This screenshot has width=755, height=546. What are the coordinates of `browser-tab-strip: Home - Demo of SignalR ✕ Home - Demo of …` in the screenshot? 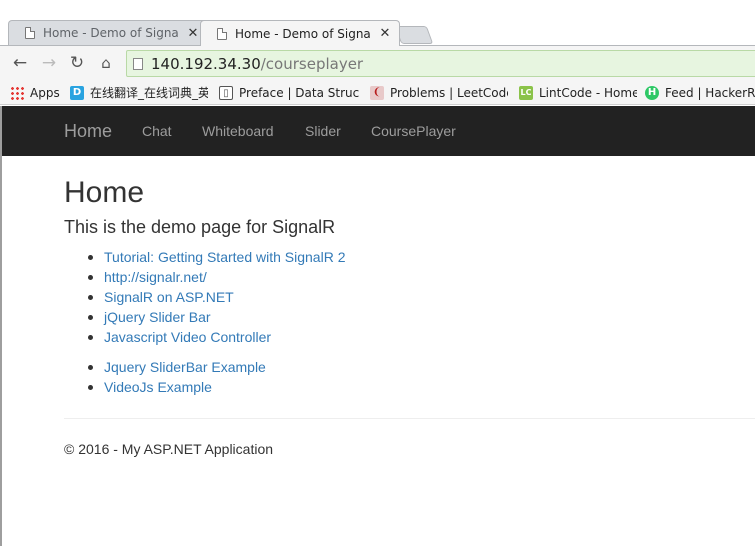 It's located at (377, 23).